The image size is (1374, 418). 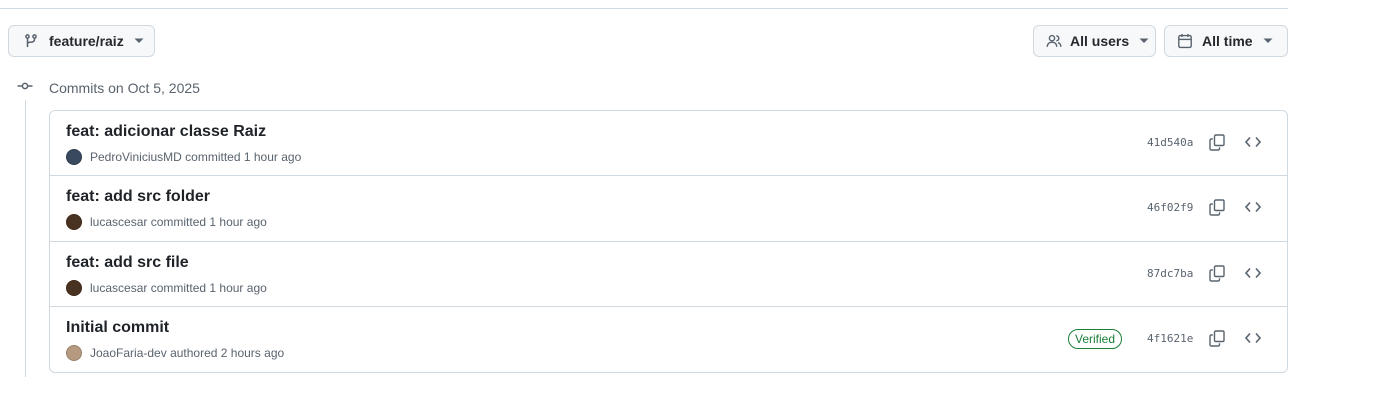 What do you see at coordinates (1170, 338) in the screenshot?
I see `commit-sha-link: 4f1621e` at bounding box center [1170, 338].